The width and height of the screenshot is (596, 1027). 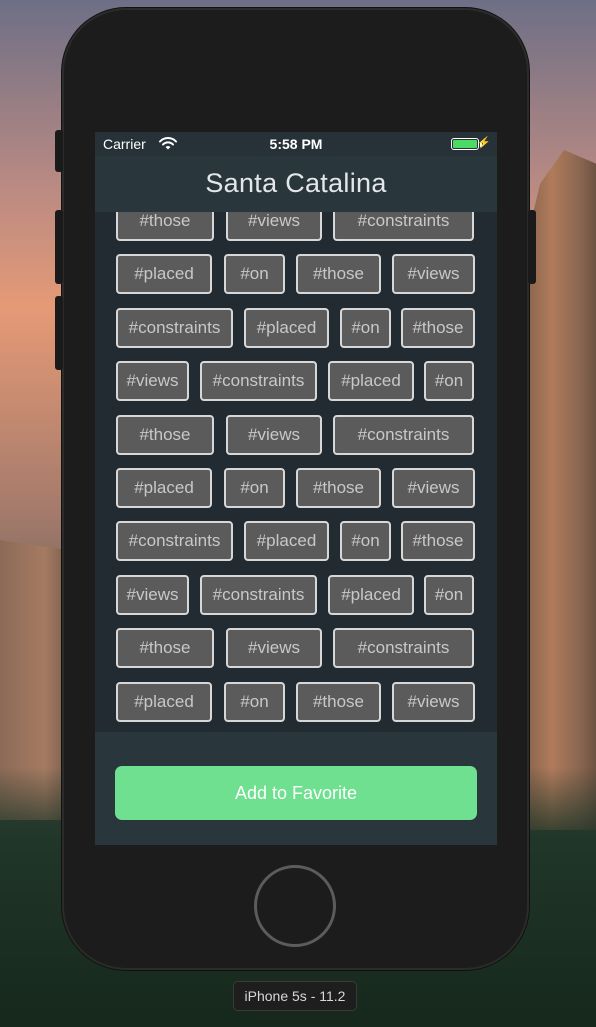 I want to click on add-to-favorite-button: Add to Favorite, so click(x=296, y=793).